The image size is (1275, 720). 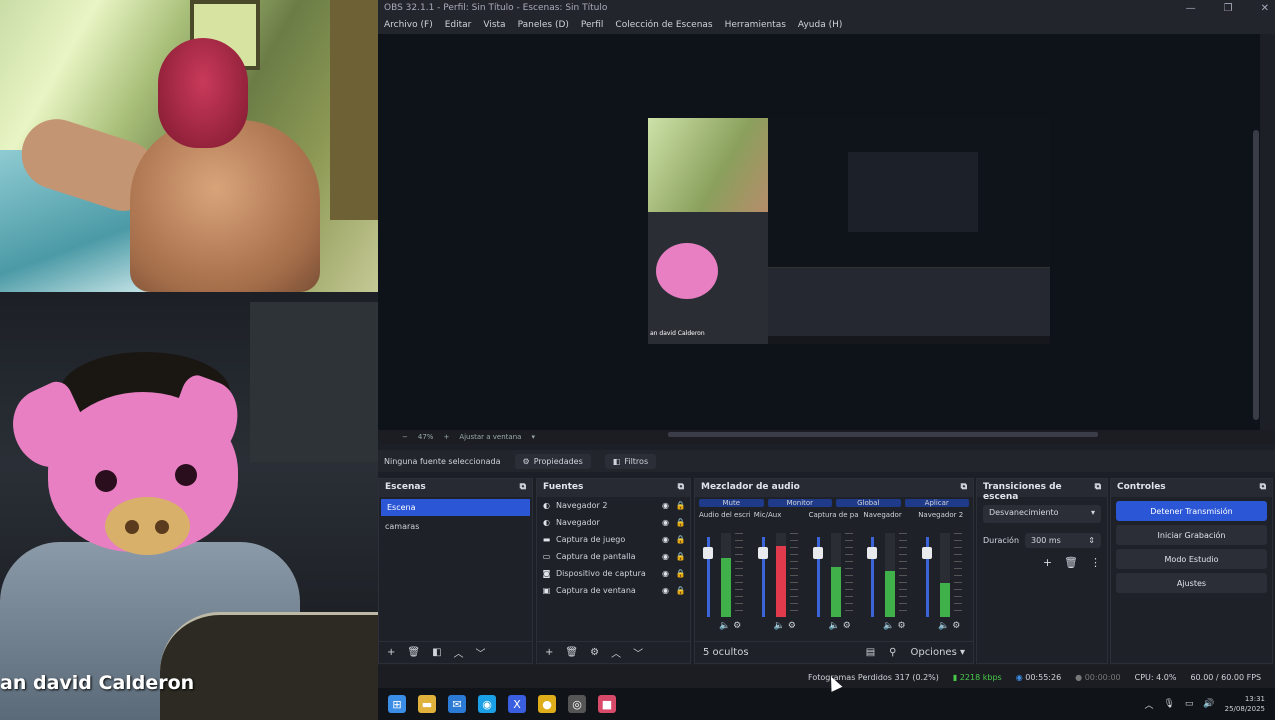 What do you see at coordinates (849, 231) in the screenshot?
I see `preview-canvas: an david Calderon` at bounding box center [849, 231].